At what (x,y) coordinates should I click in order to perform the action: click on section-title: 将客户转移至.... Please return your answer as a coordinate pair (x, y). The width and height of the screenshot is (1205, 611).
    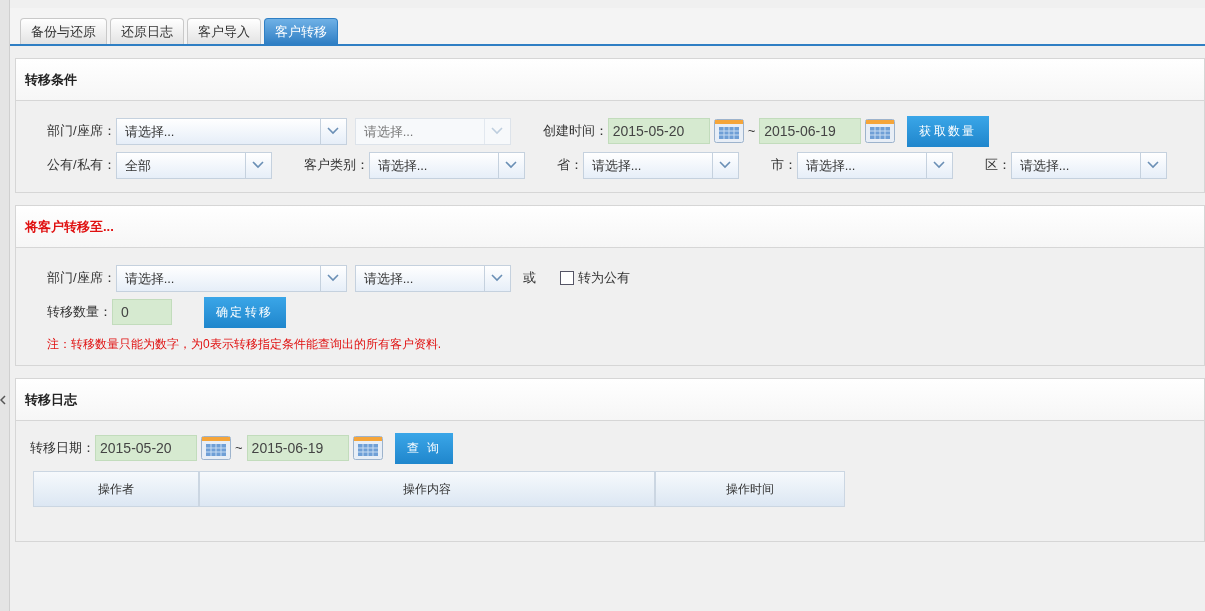
    Looking at the image, I should click on (69, 226).